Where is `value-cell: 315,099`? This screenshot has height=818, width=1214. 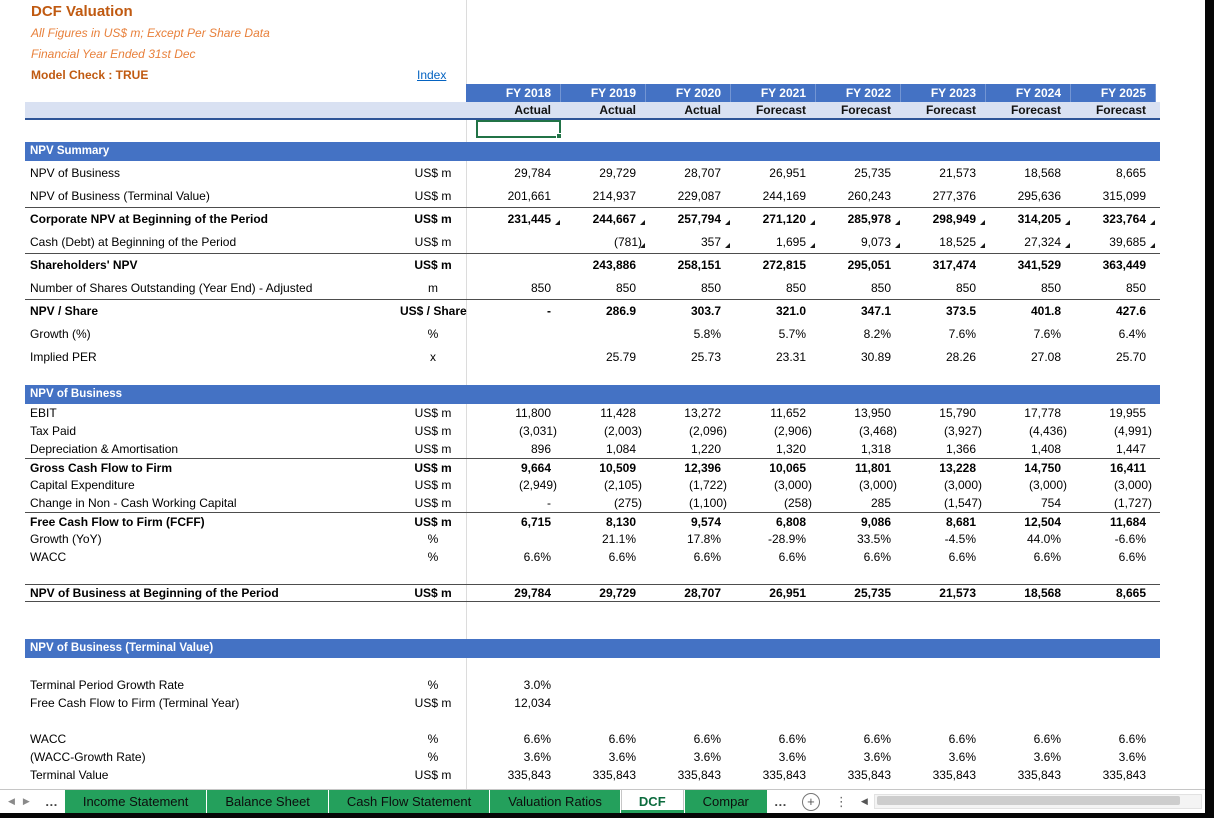
value-cell: 315,099 is located at coordinates (1113, 196).